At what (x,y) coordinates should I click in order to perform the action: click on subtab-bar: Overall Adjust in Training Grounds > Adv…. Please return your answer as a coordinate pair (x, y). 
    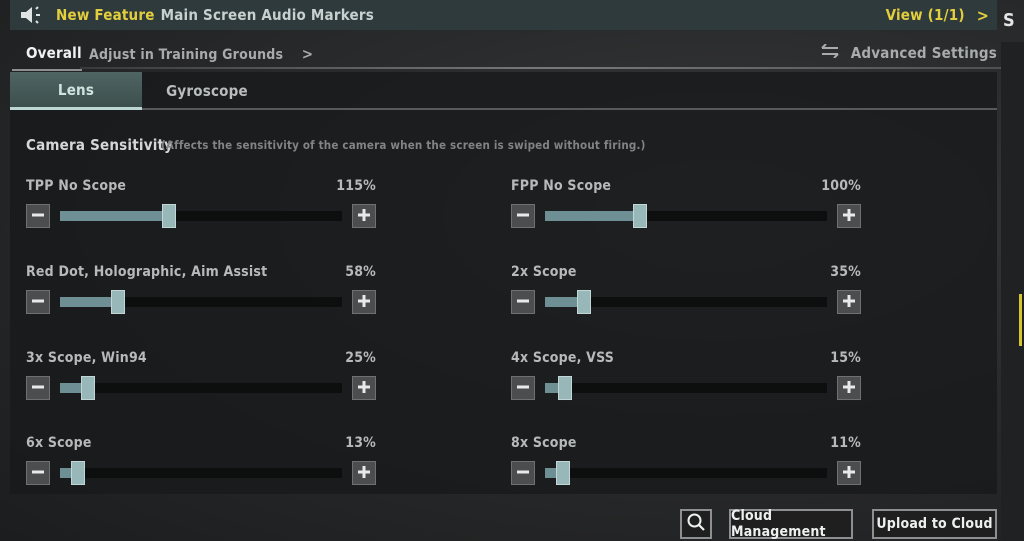
    Looking at the image, I should click on (503, 53).